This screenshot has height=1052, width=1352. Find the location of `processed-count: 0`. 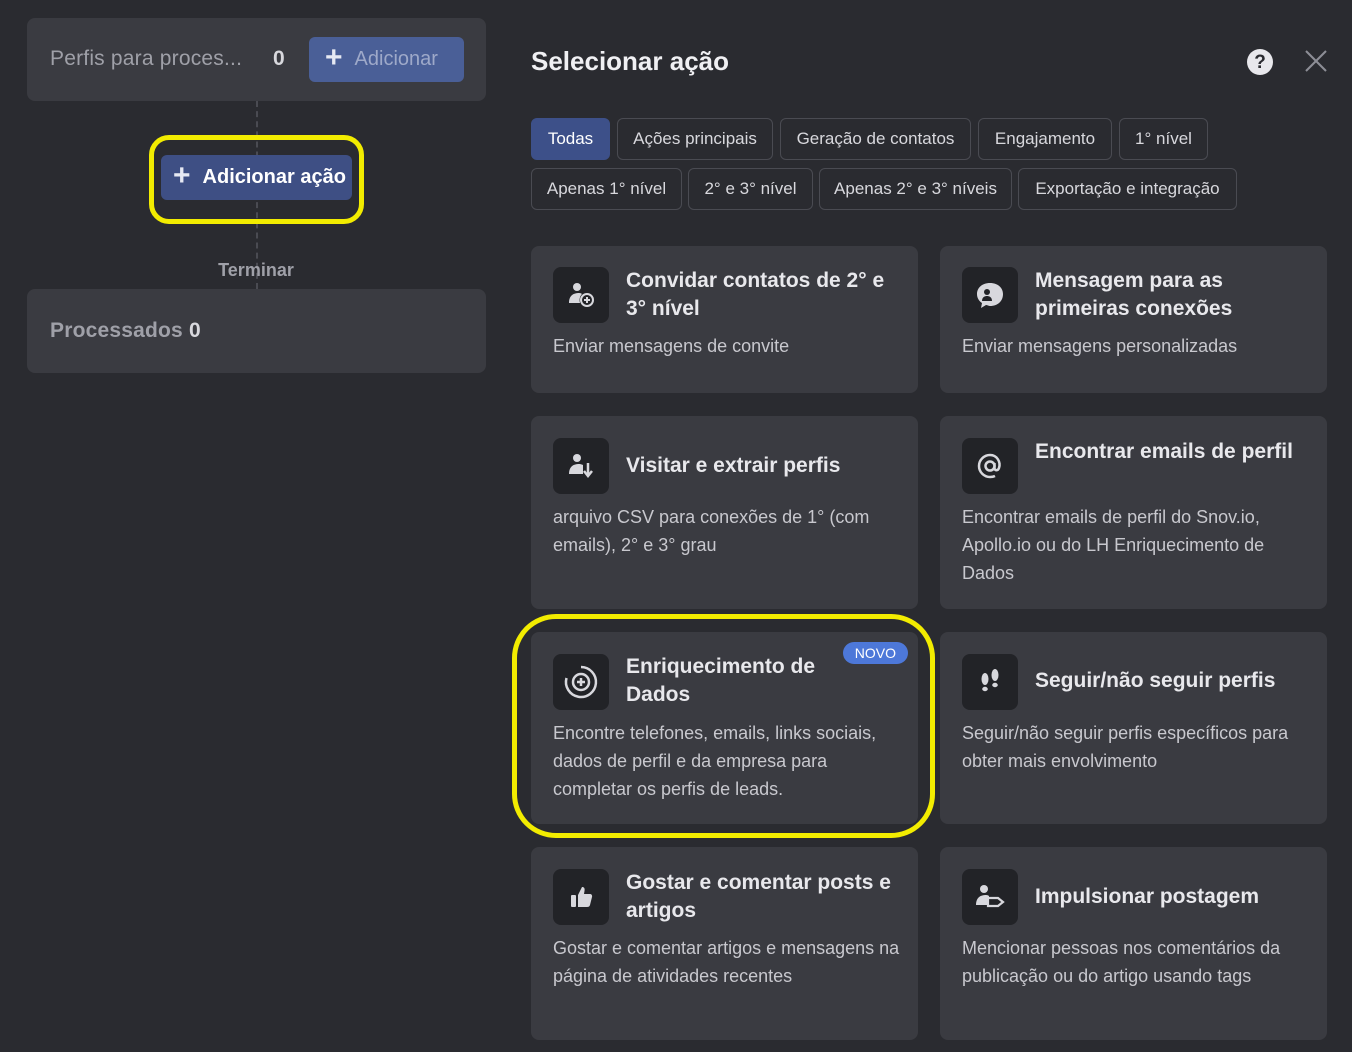

processed-count: 0 is located at coordinates (195, 330).